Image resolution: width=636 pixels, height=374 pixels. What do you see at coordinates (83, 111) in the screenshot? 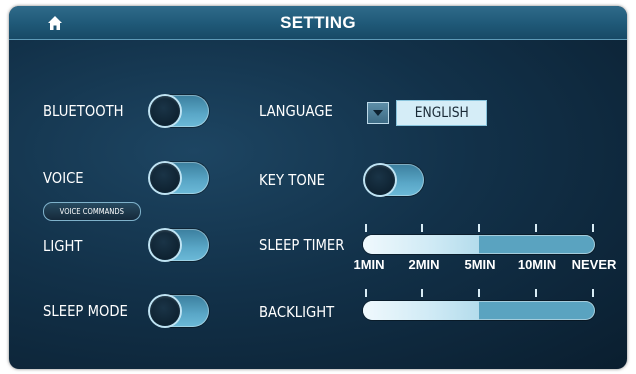
I see `bluetooth-label: BLUETOOTH` at bounding box center [83, 111].